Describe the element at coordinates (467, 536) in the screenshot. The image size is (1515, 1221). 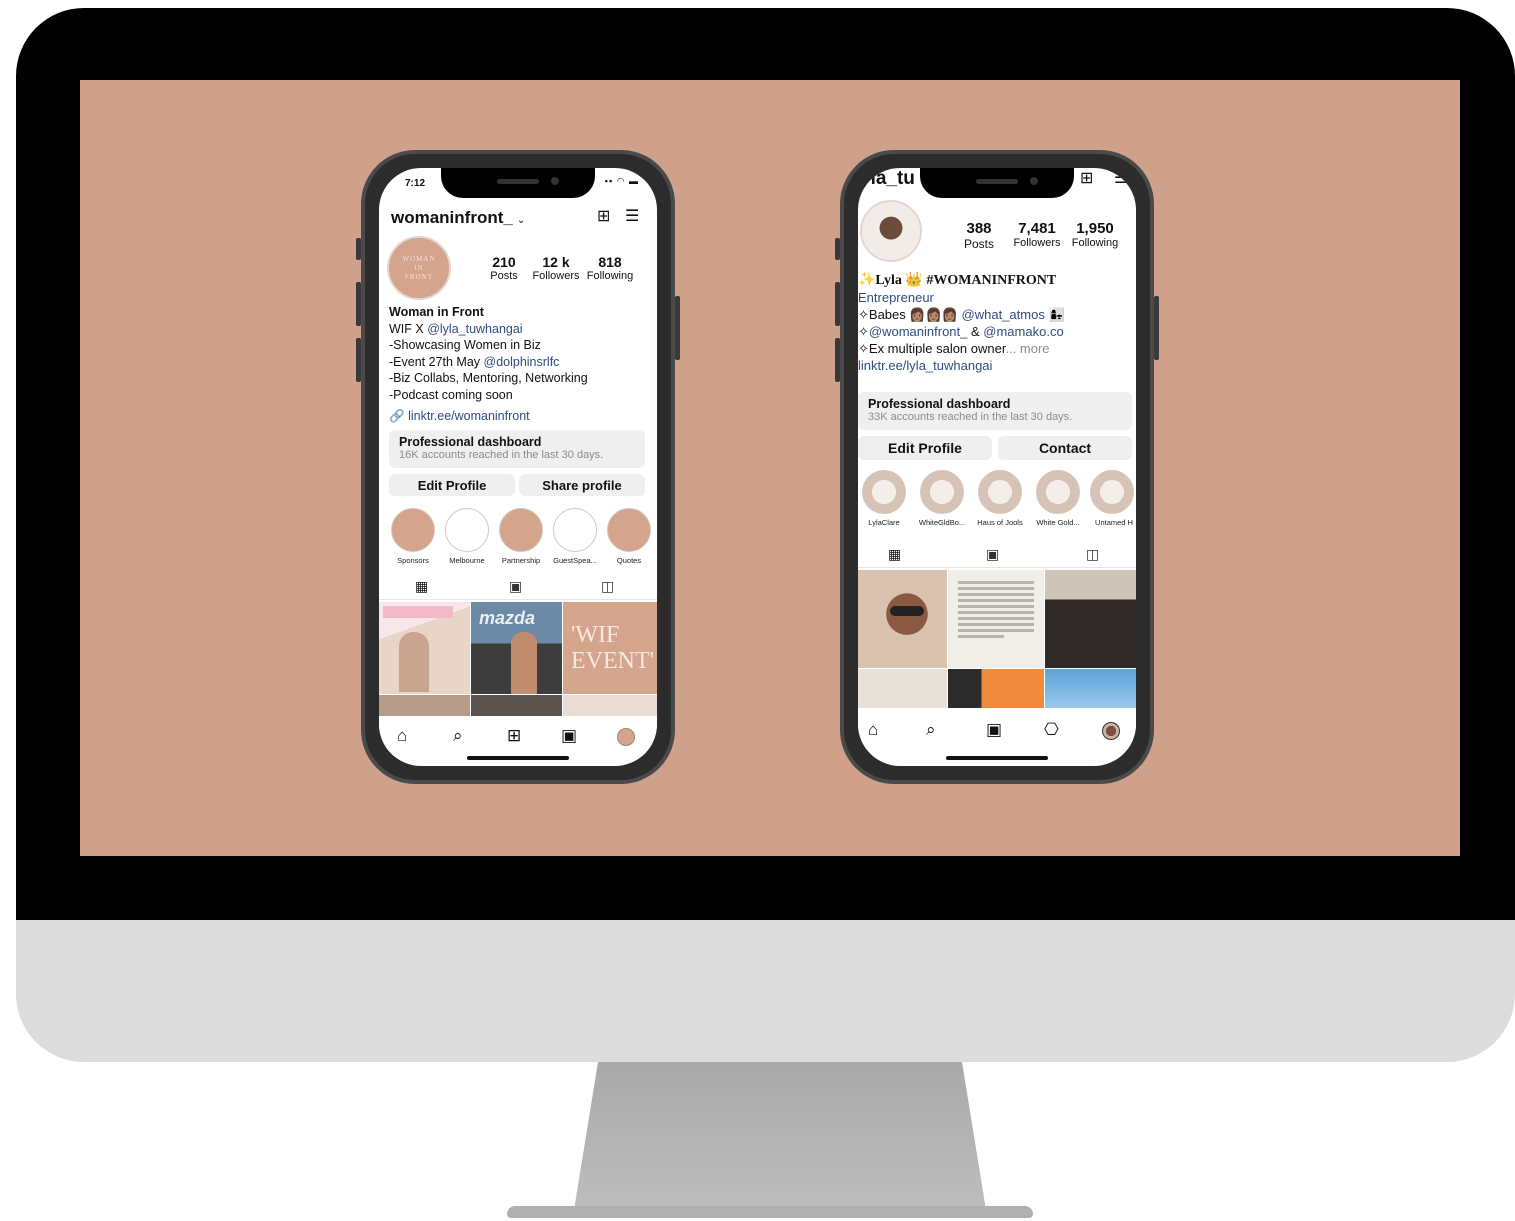
I see `story-highlight: Melbourne` at that location.